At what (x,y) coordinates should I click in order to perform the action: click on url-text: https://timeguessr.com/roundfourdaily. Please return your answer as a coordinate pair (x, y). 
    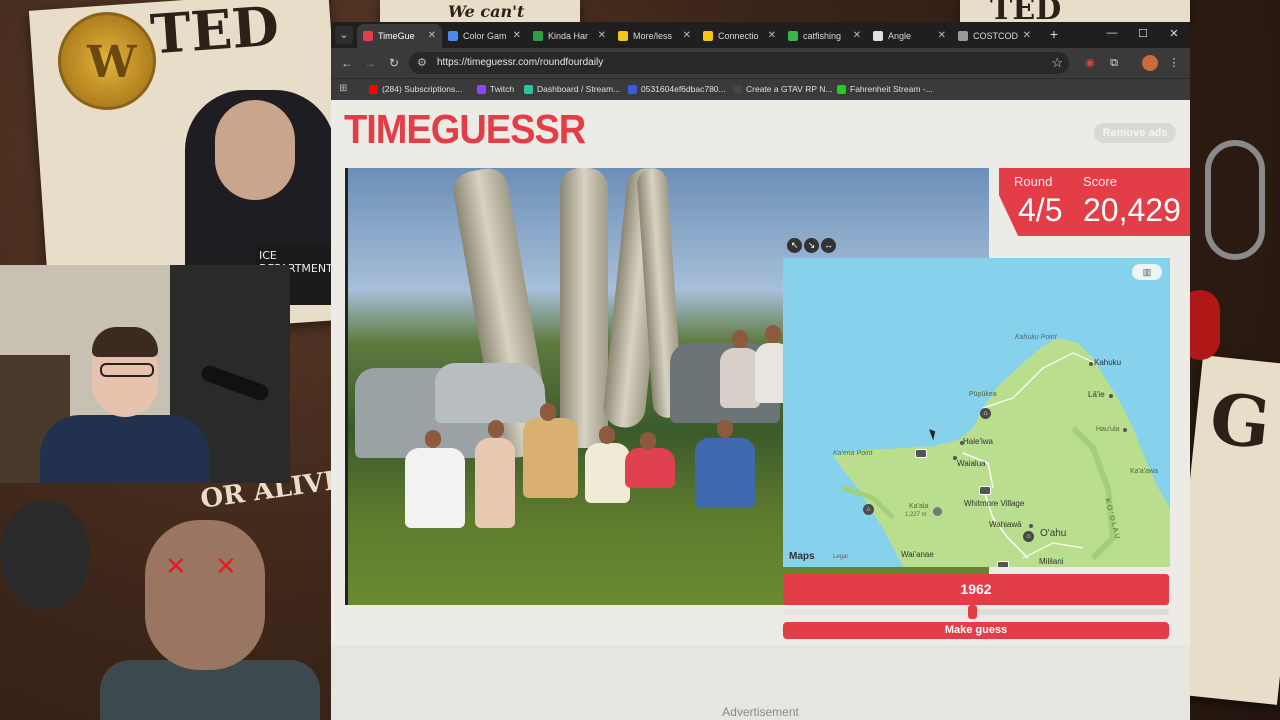
    Looking at the image, I should click on (520, 62).